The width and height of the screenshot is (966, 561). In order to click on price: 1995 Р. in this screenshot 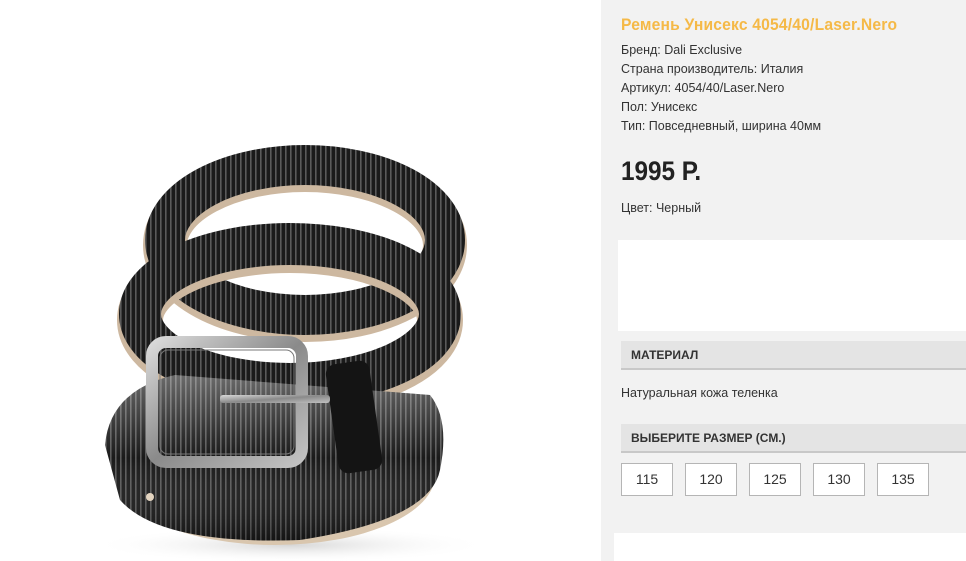, I will do `click(661, 171)`.